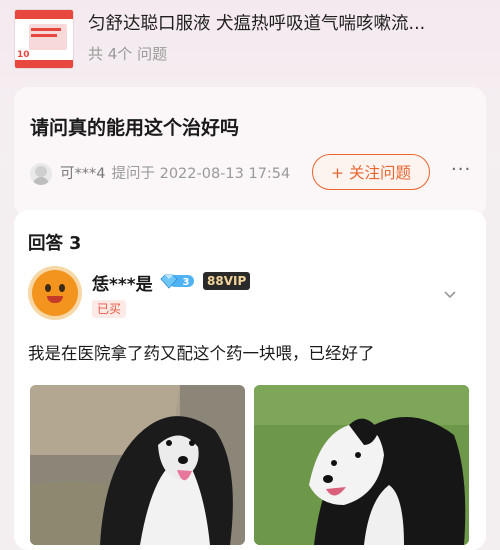  I want to click on diamond-level-value: 3, so click(186, 282).